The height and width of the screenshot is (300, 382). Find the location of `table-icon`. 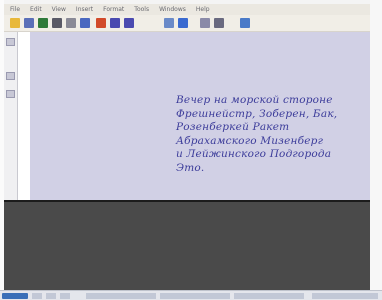

table-icon is located at coordinates (169, 23).